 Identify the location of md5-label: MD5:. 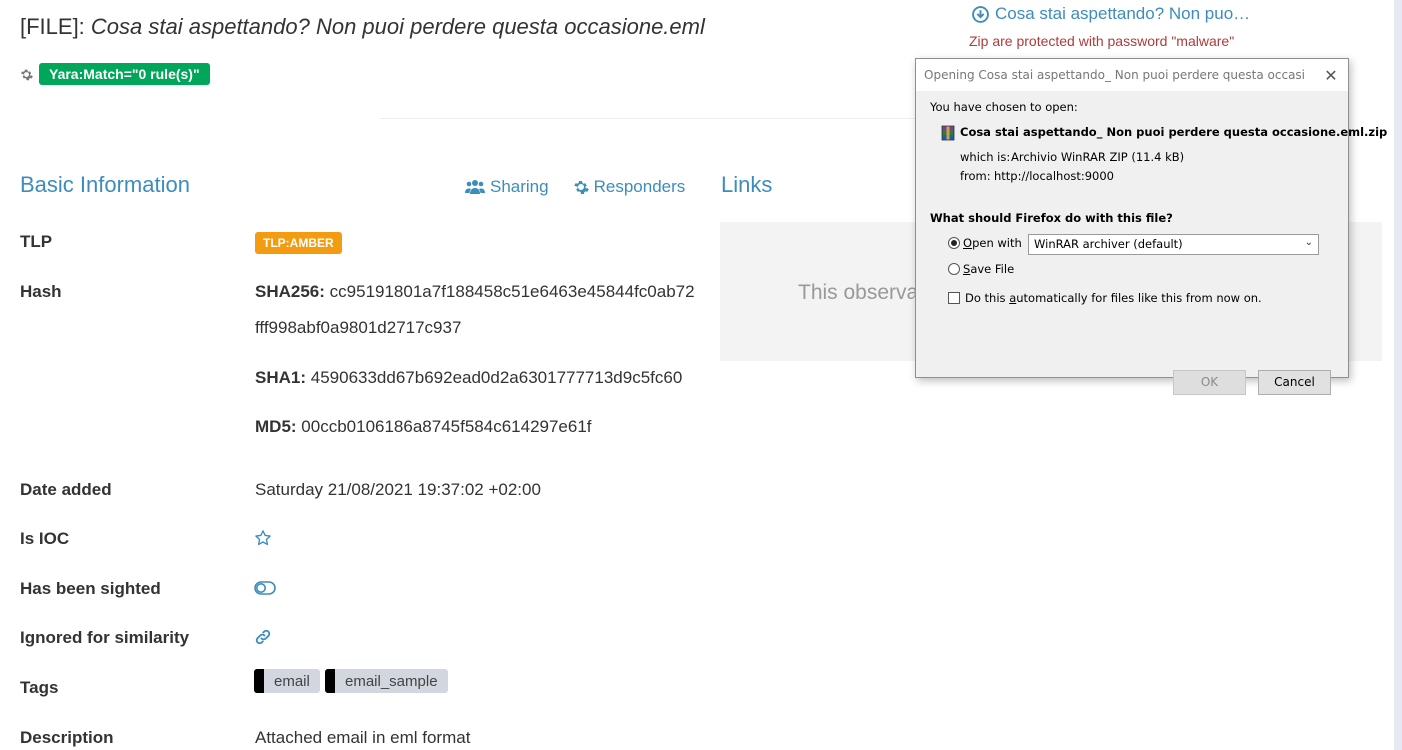
(276, 426).